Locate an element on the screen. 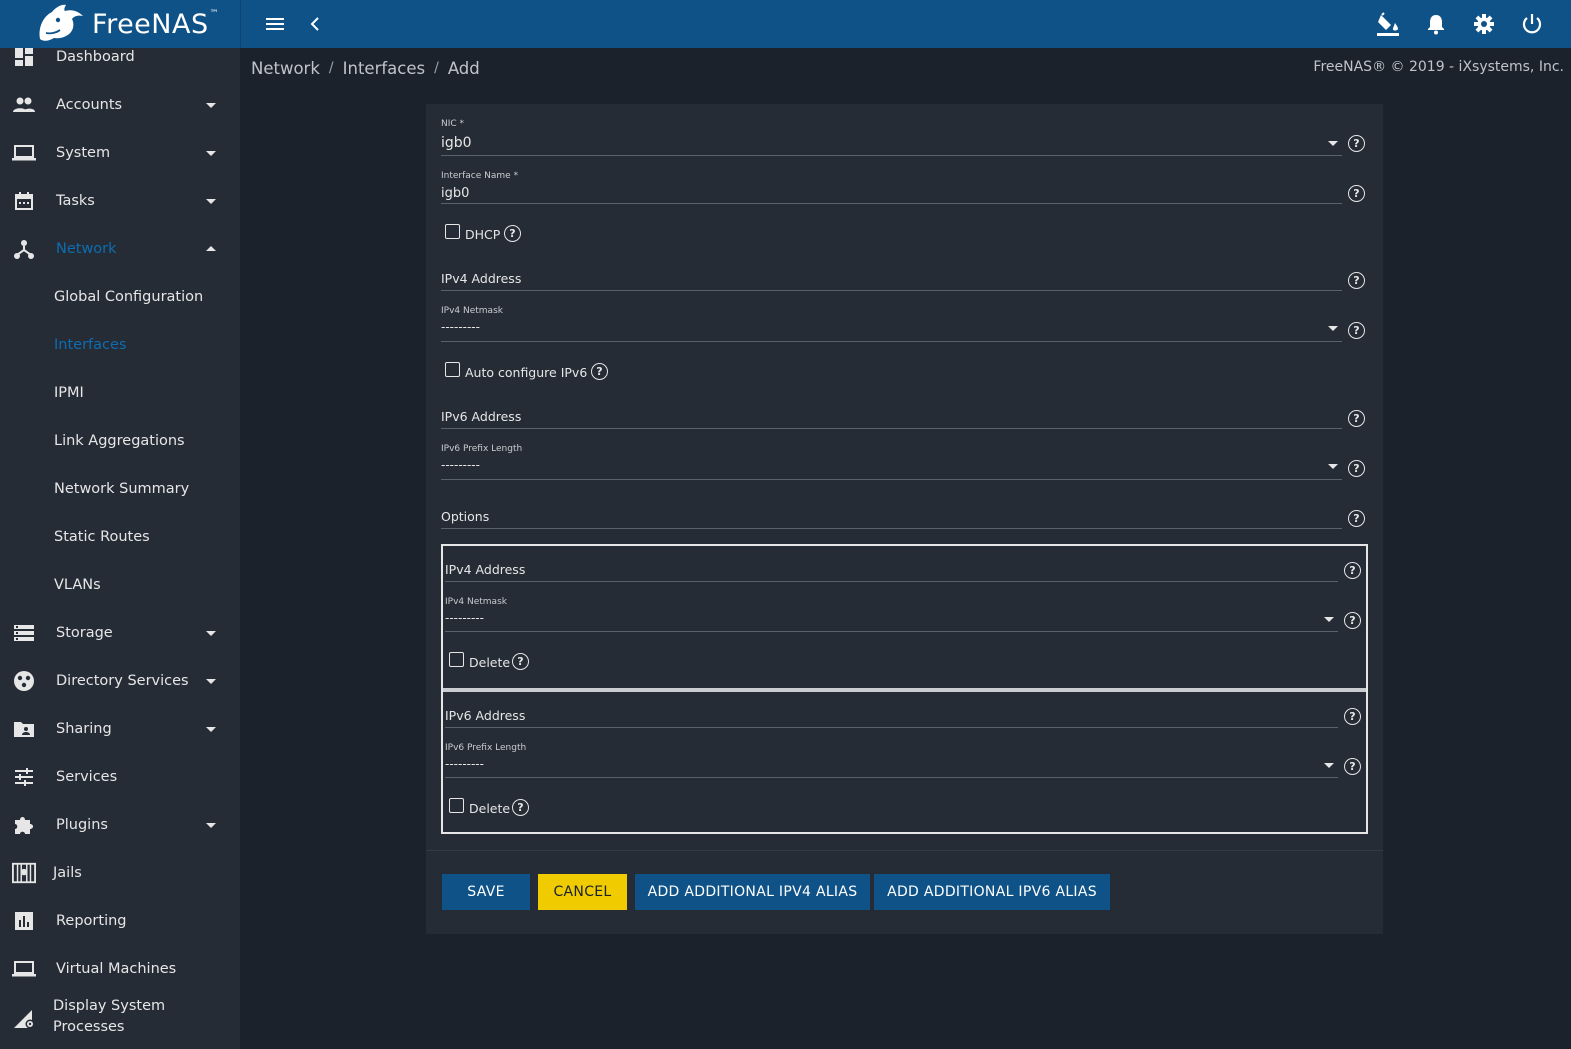  ipv4-netmask-label: IPv4 Netmask is located at coordinates (472, 311).